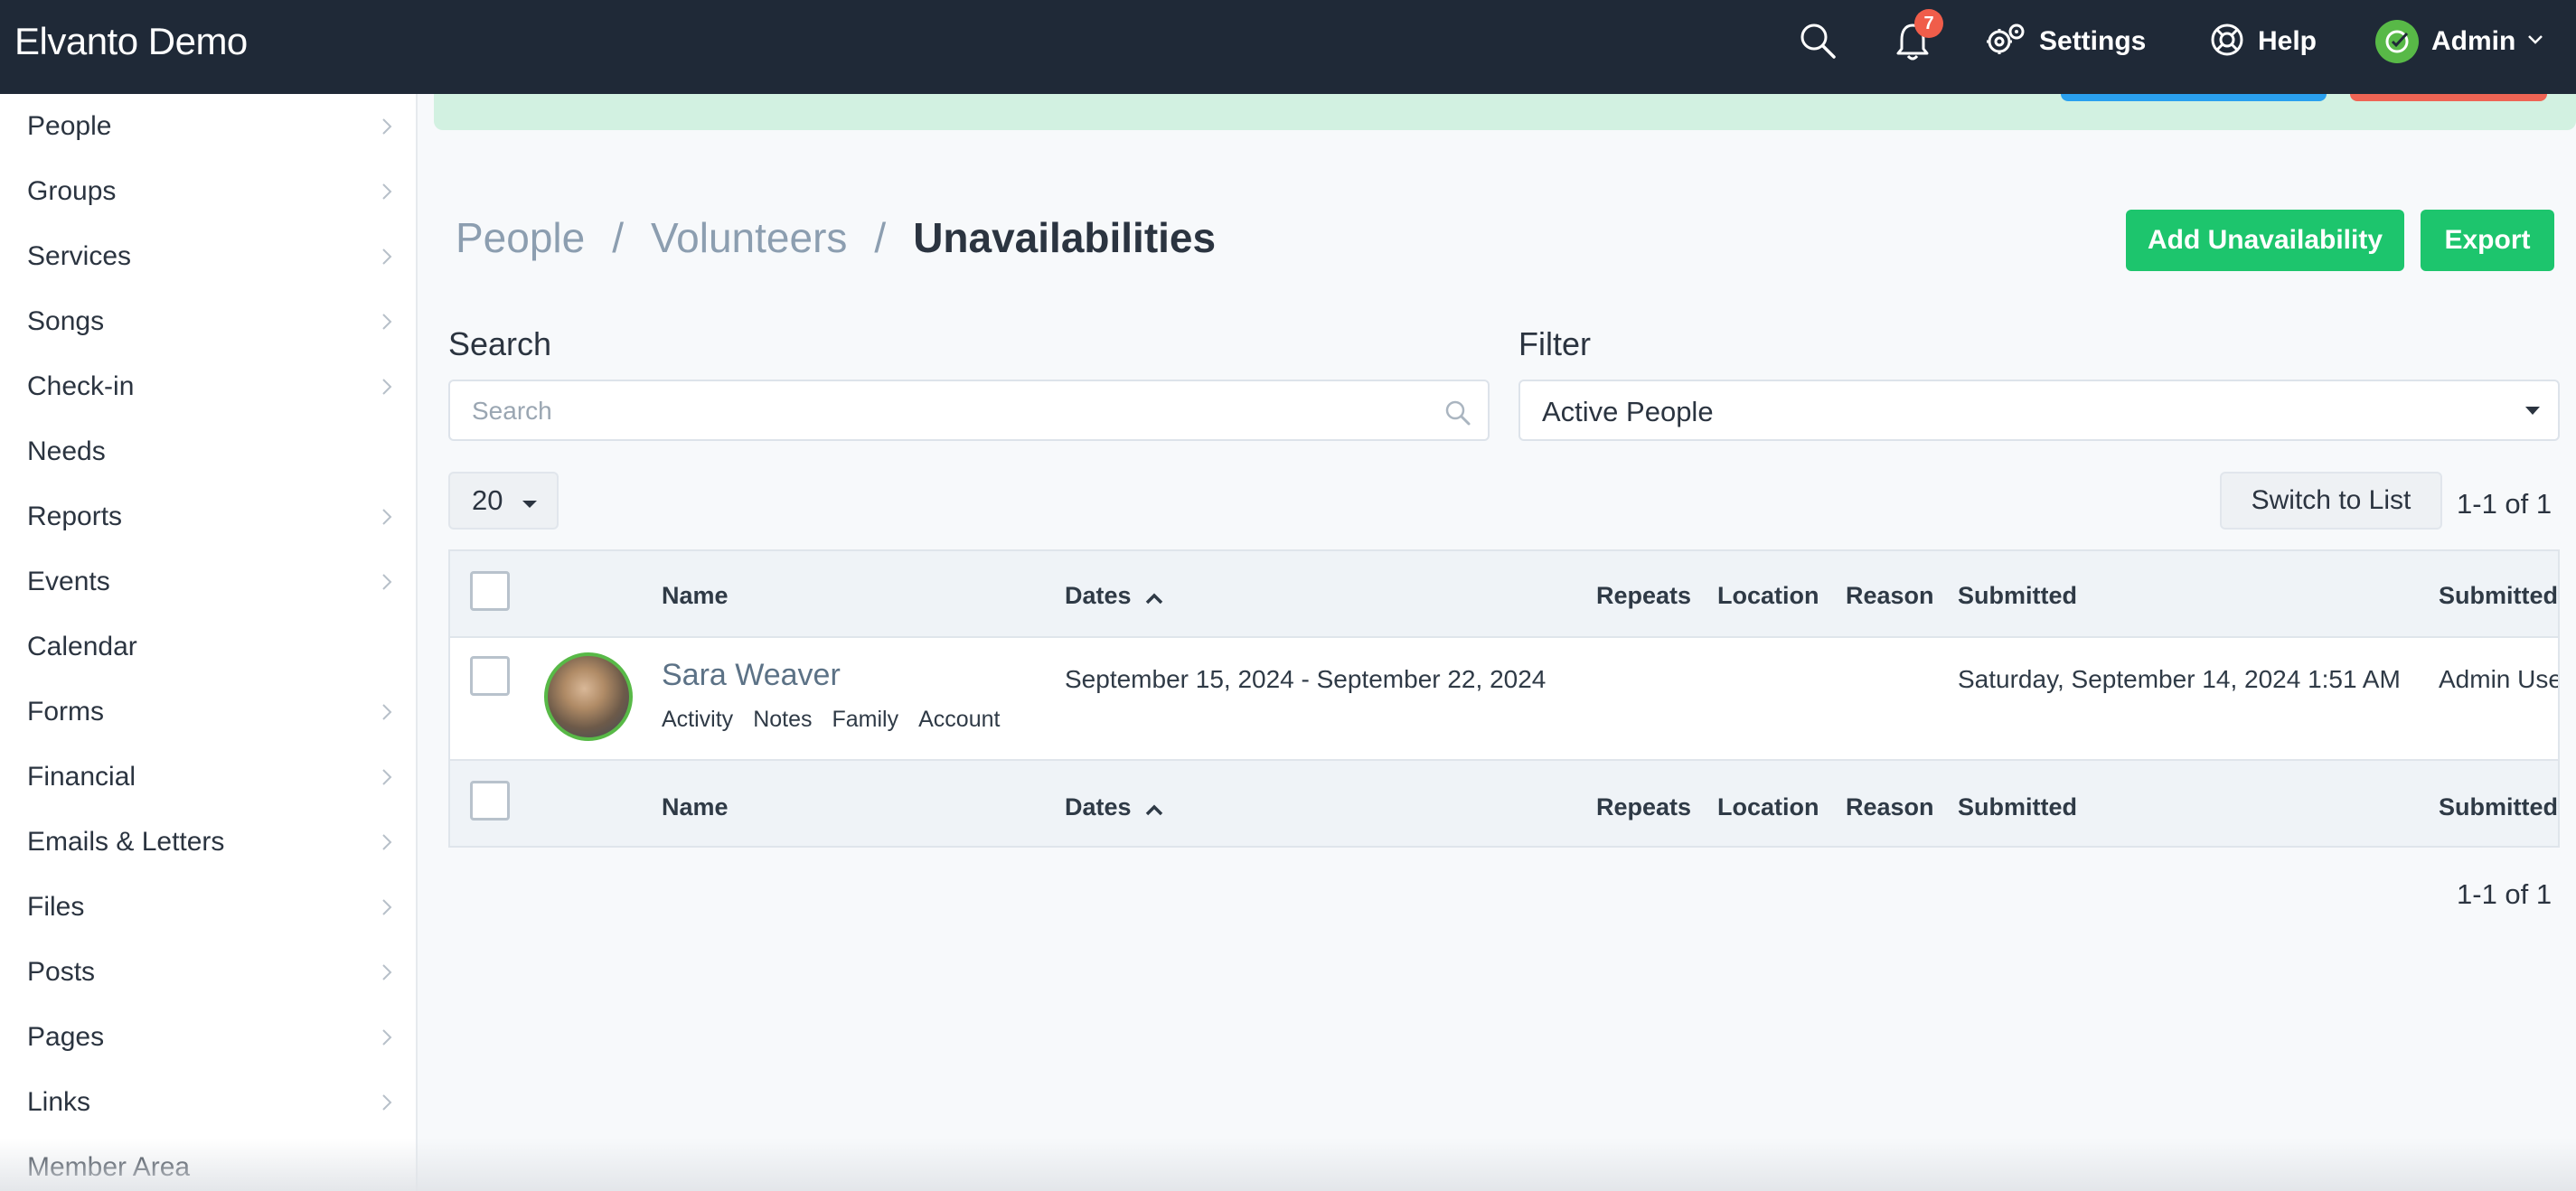  What do you see at coordinates (208, 777) in the screenshot?
I see `sidebar-item-financial: Financial` at bounding box center [208, 777].